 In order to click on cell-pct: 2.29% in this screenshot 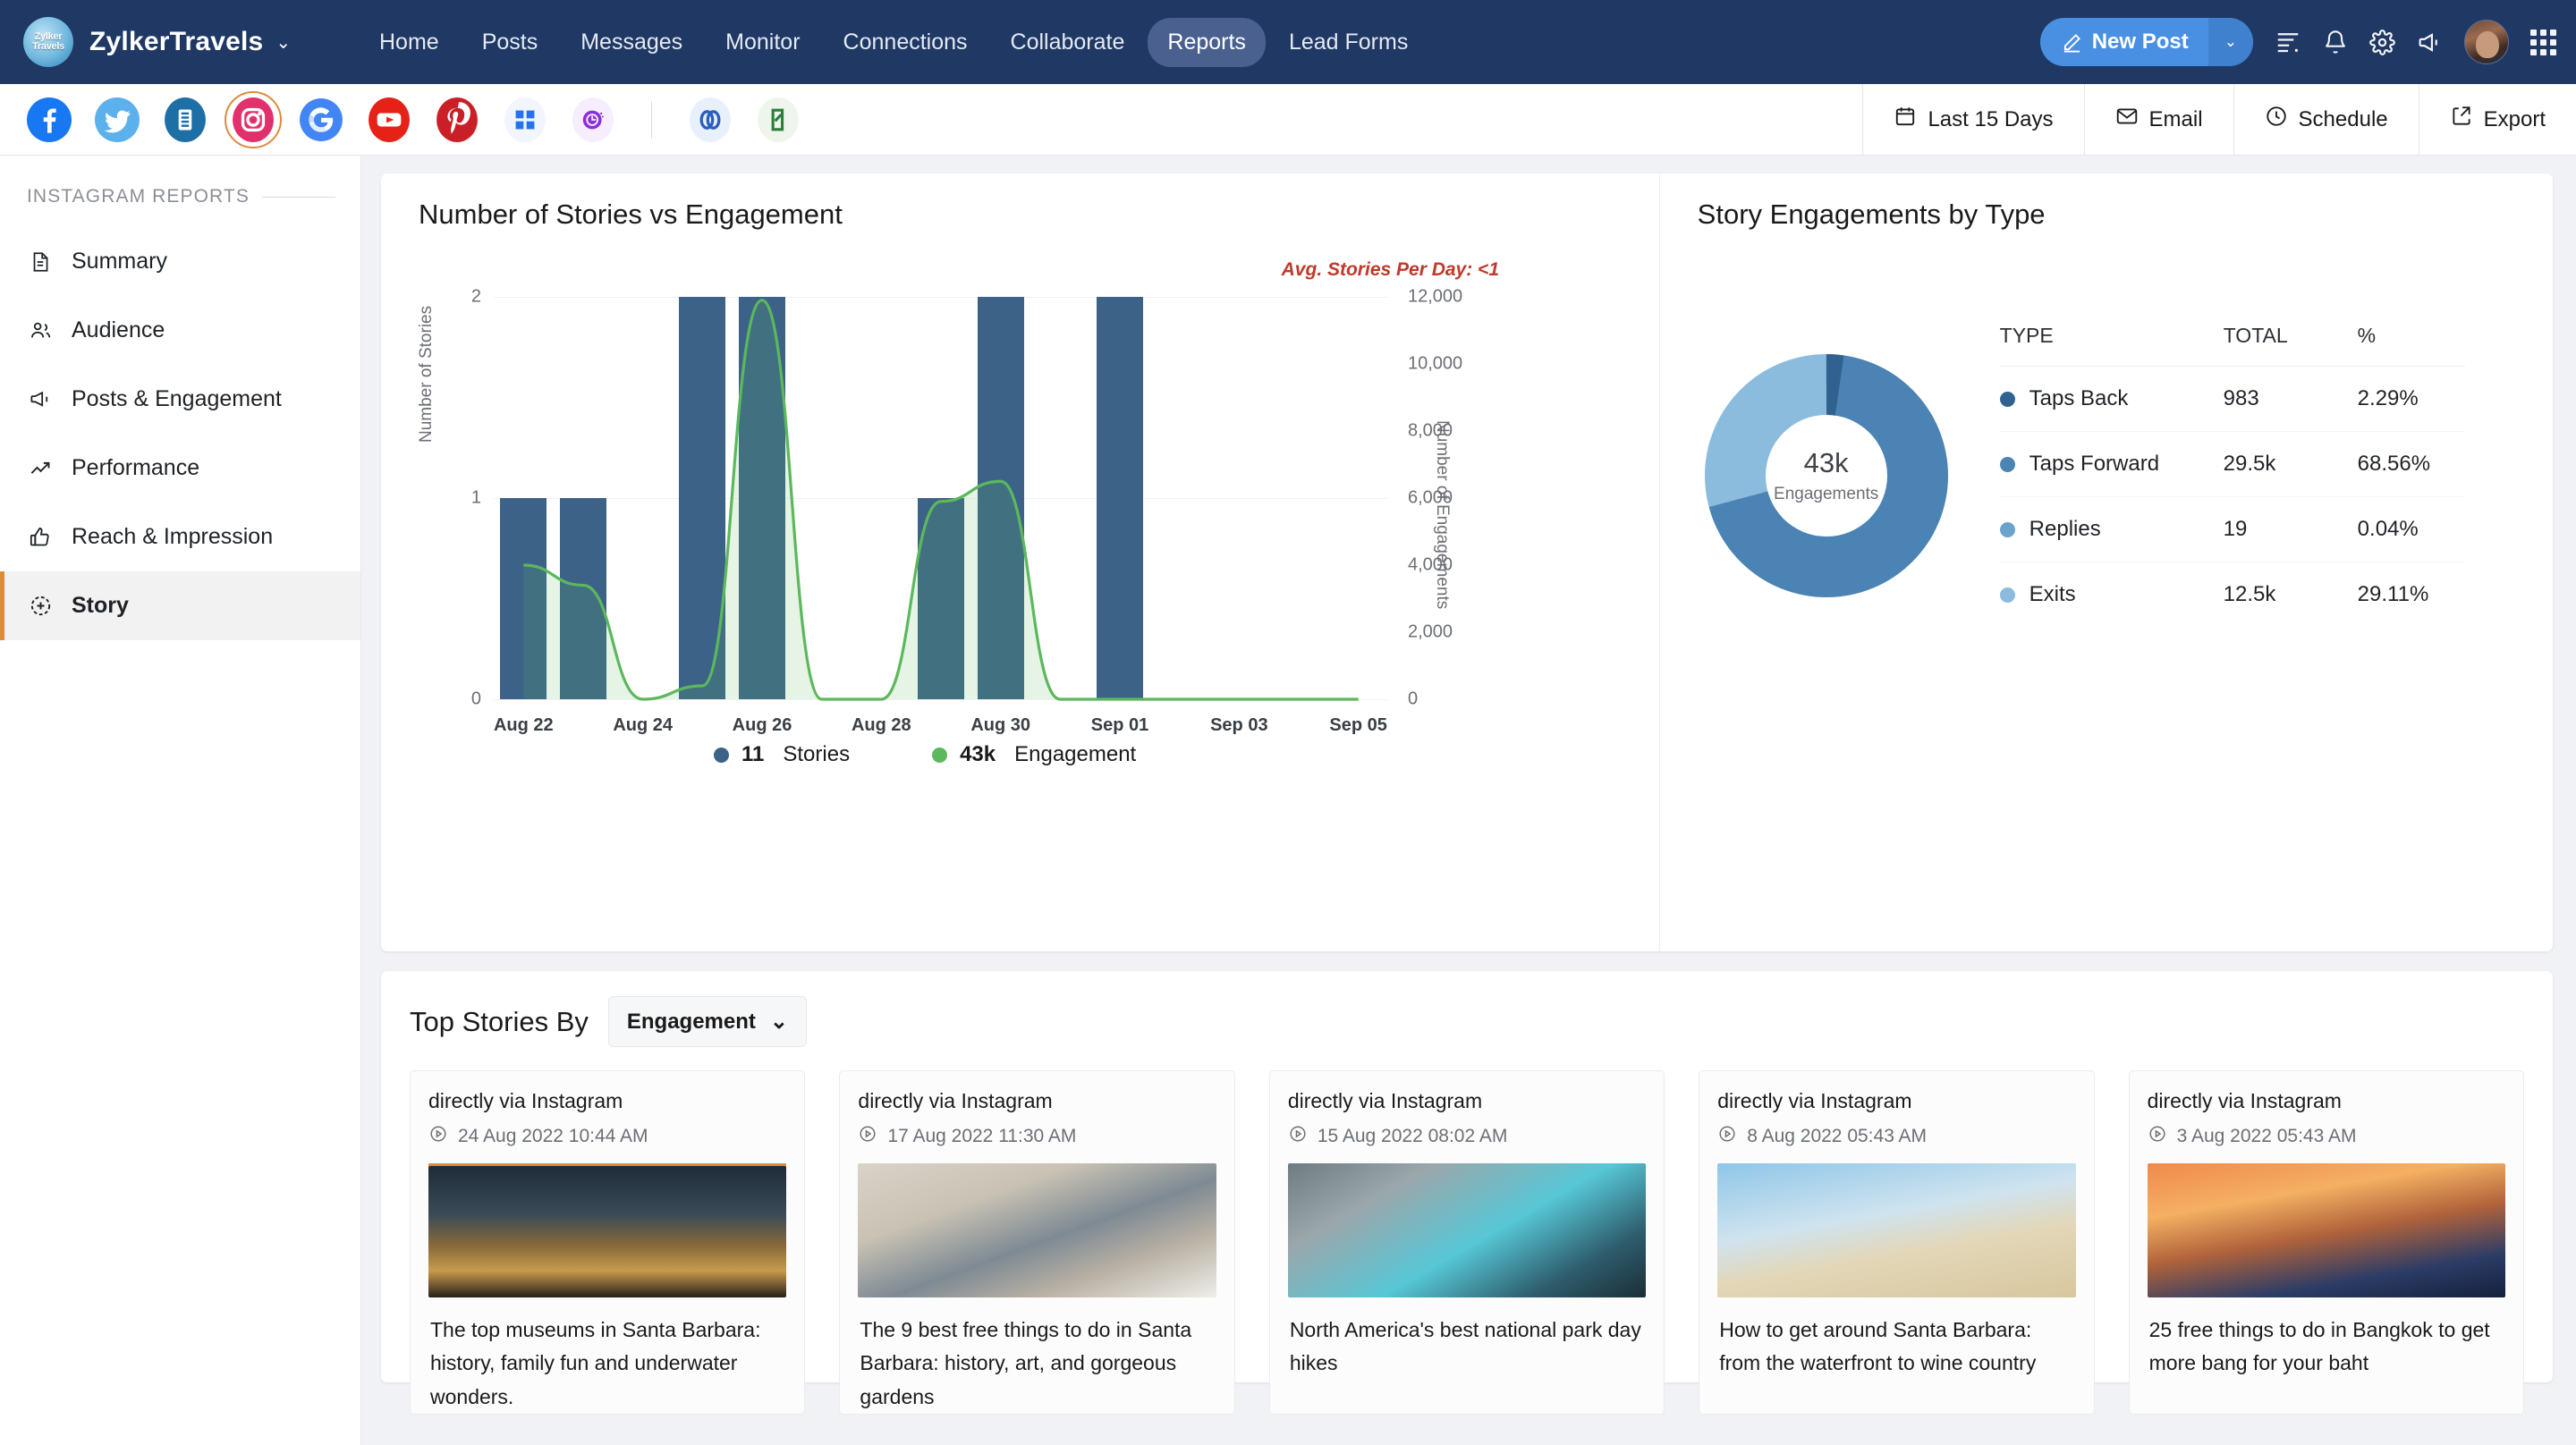, I will do `click(2411, 399)`.